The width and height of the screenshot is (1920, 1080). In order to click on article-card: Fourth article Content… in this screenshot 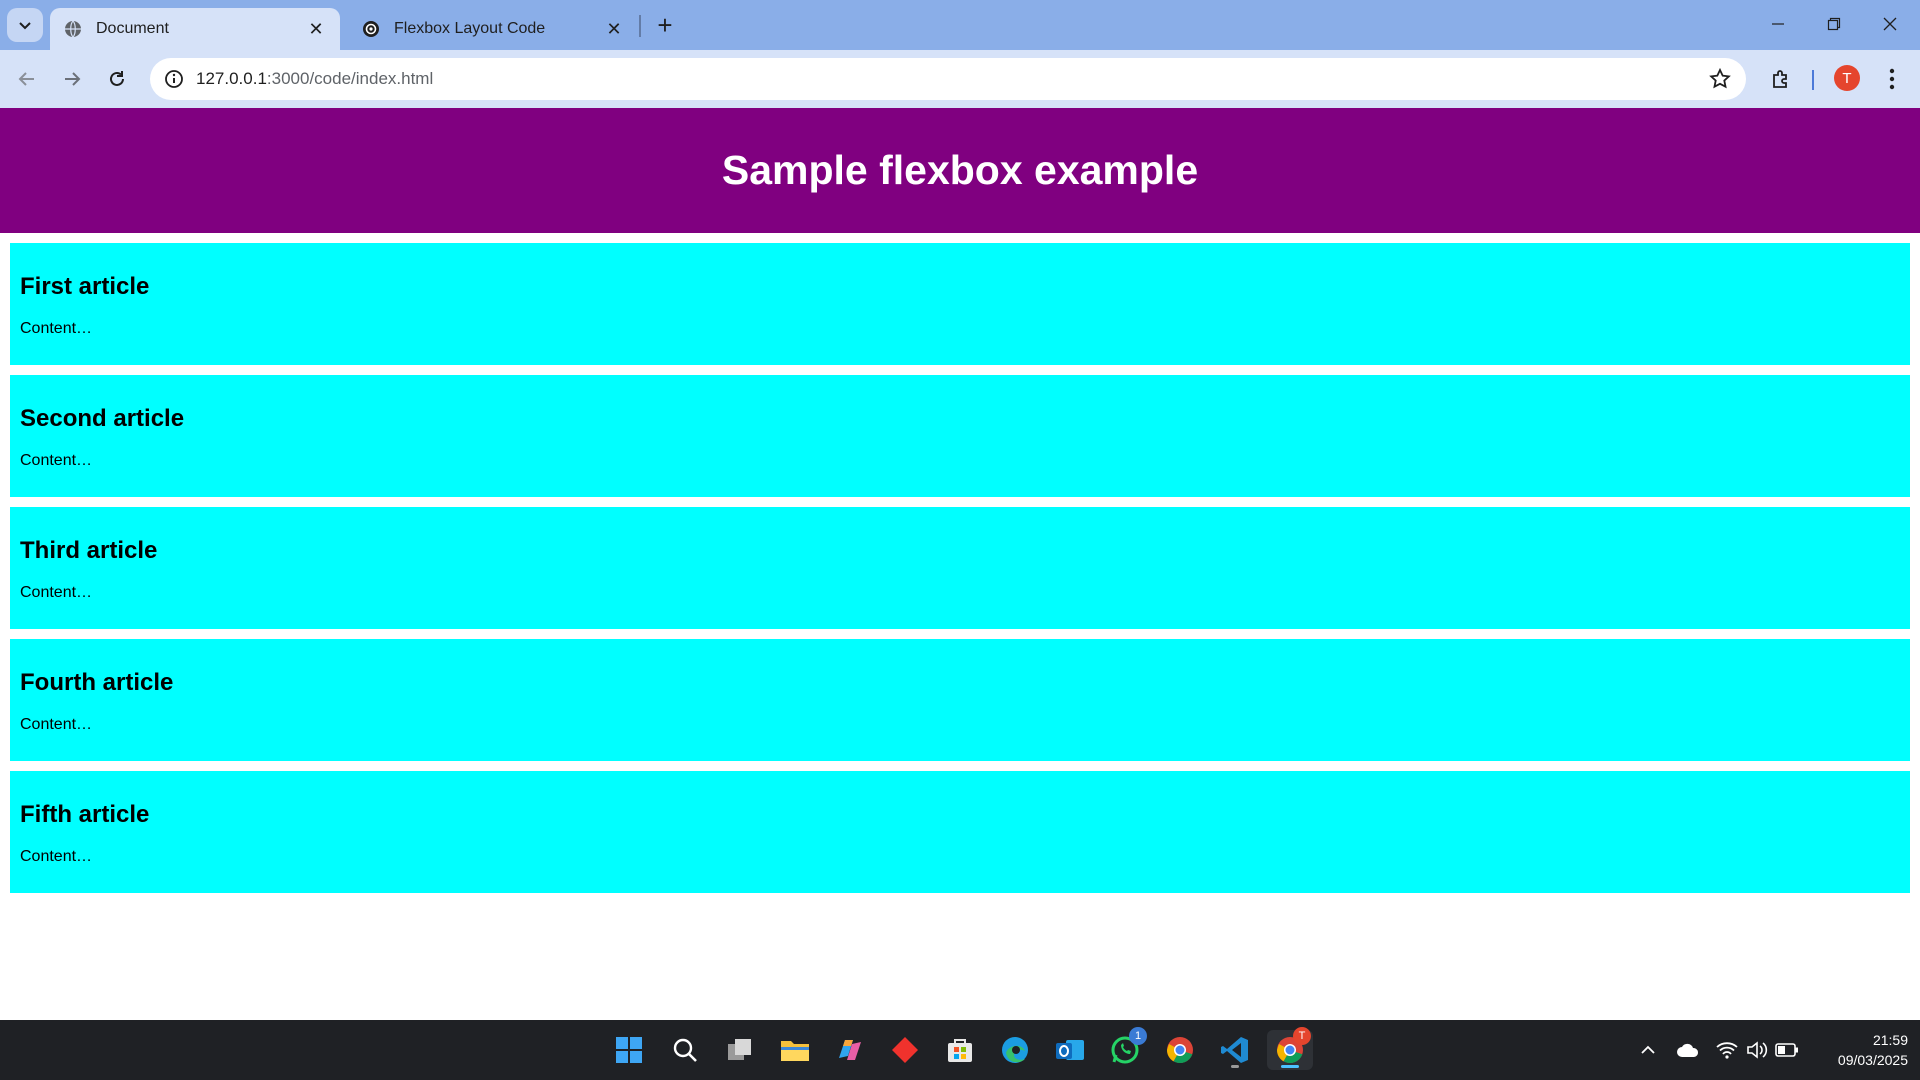, I will do `click(960, 700)`.